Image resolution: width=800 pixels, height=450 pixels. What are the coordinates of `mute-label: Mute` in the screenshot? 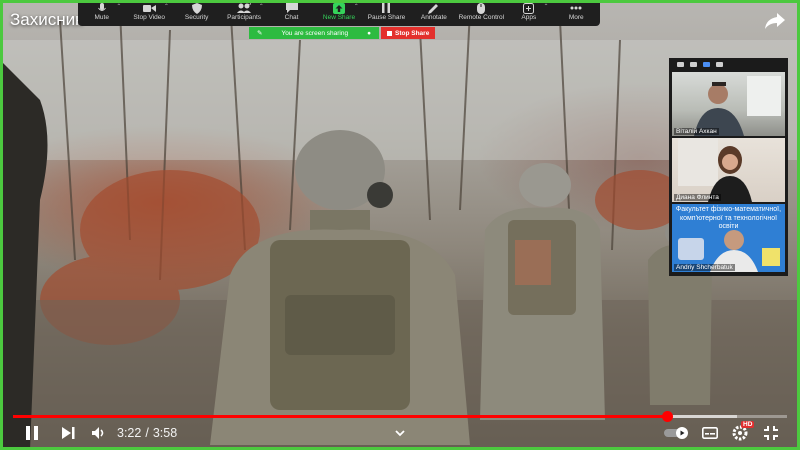 It's located at (101, 17).